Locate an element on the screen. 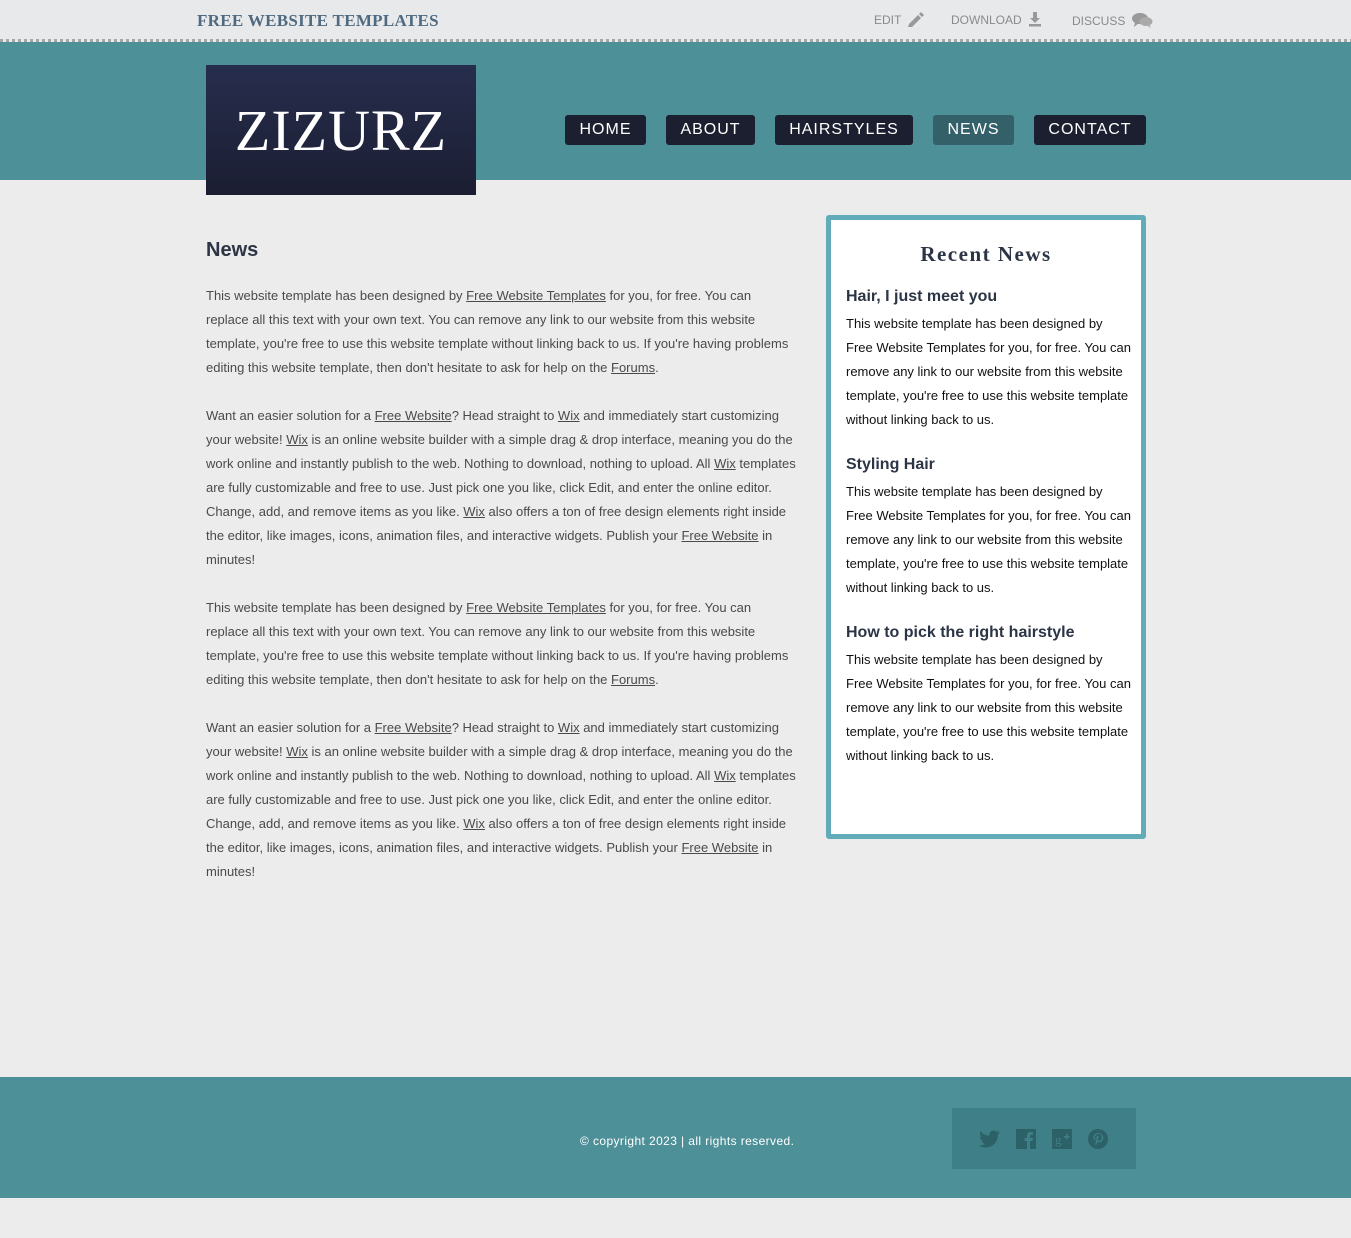 Image resolution: width=1351 pixels, height=1238 pixels. edit-link: EDIT is located at coordinates (899, 19).